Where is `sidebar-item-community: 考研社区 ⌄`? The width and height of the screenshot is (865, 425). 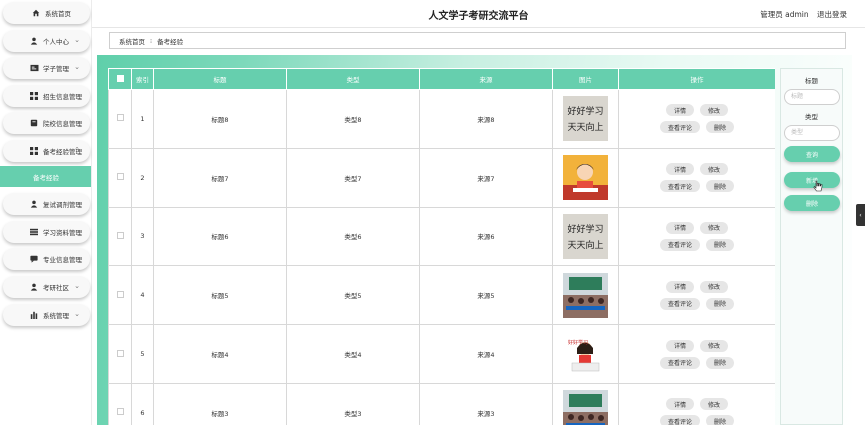
sidebar-item-community: 考研社区 ⌄ is located at coordinates (46, 287).